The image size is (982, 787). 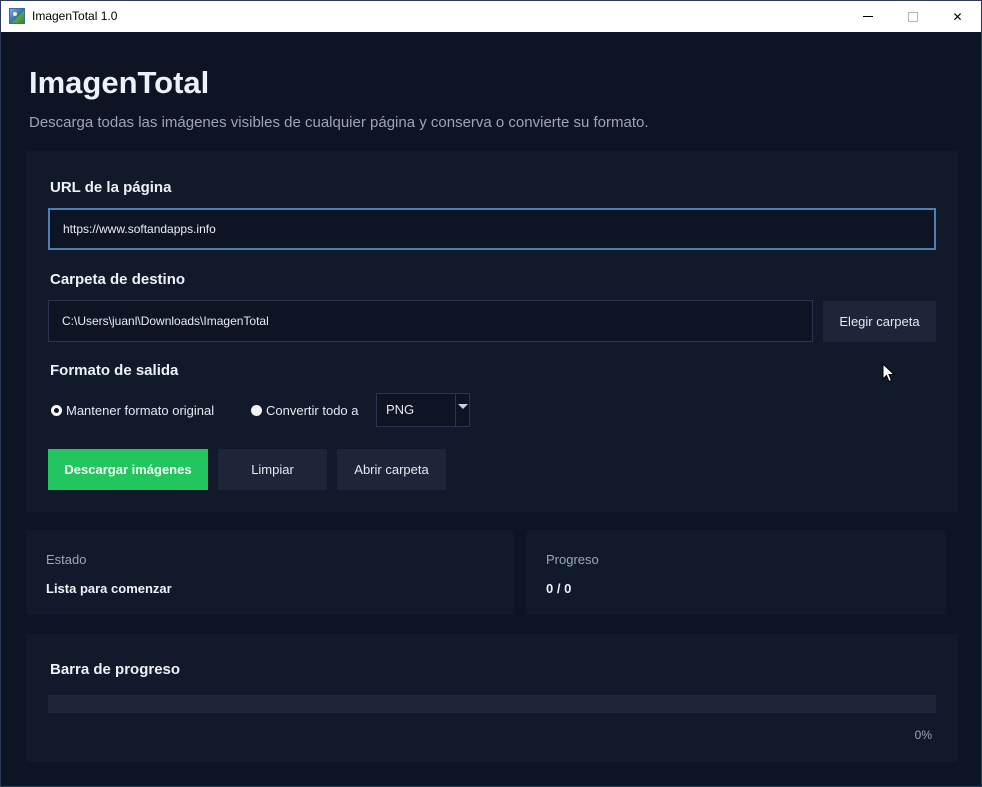 What do you see at coordinates (430, 321) in the screenshot?
I see `folder-input: C:\Users\juanl\Downloads\ImagenTotal` at bounding box center [430, 321].